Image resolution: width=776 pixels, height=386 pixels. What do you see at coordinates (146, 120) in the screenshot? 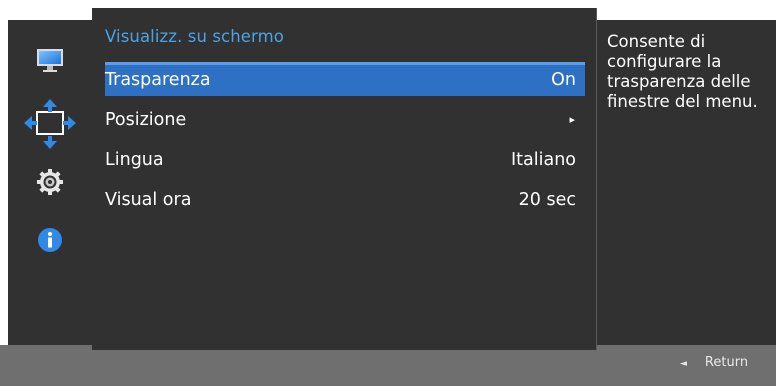
I see `menu-item-label: Posizione` at bounding box center [146, 120].